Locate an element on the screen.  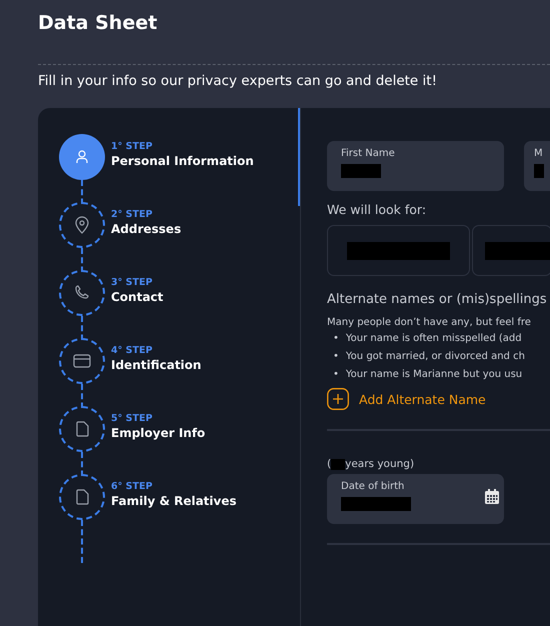
help-bullet: Your name is Marianne but you usu is located at coordinates (434, 375).